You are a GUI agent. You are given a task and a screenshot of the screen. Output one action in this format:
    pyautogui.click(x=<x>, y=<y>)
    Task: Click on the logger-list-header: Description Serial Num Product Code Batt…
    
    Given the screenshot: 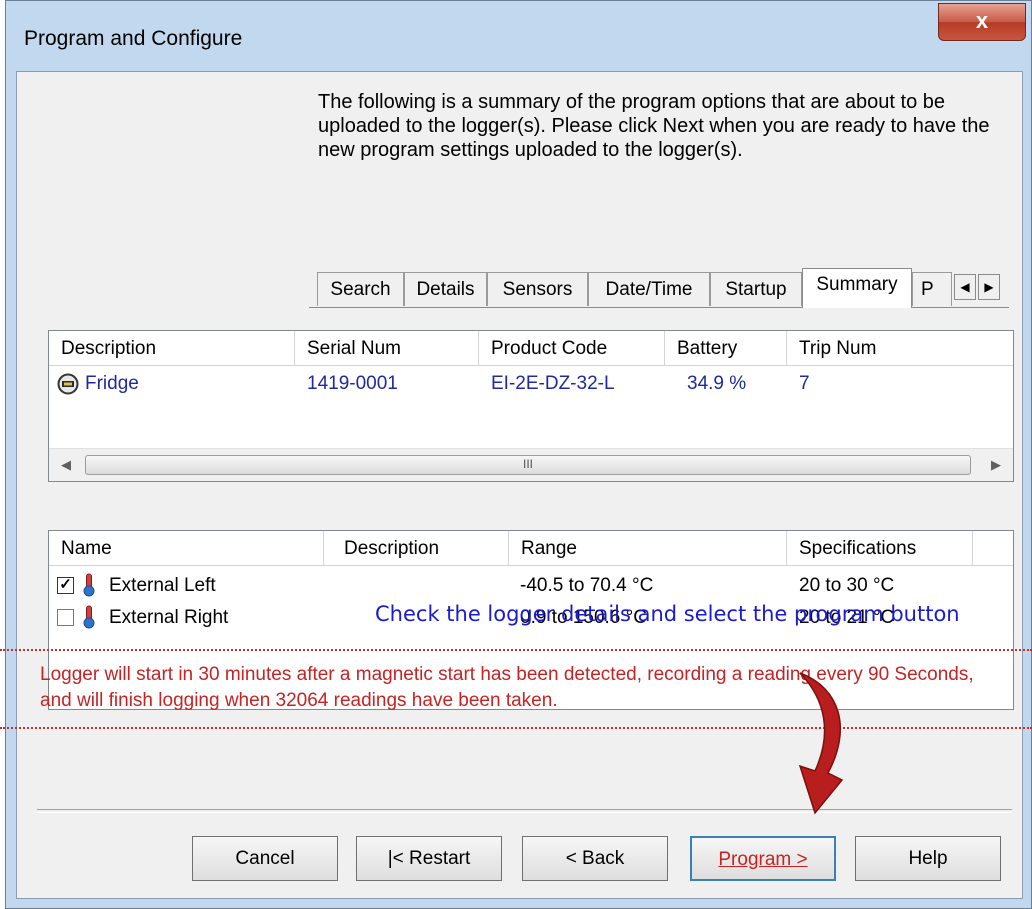 What is the action you would take?
    pyautogui.click(x=531, y=348)
    